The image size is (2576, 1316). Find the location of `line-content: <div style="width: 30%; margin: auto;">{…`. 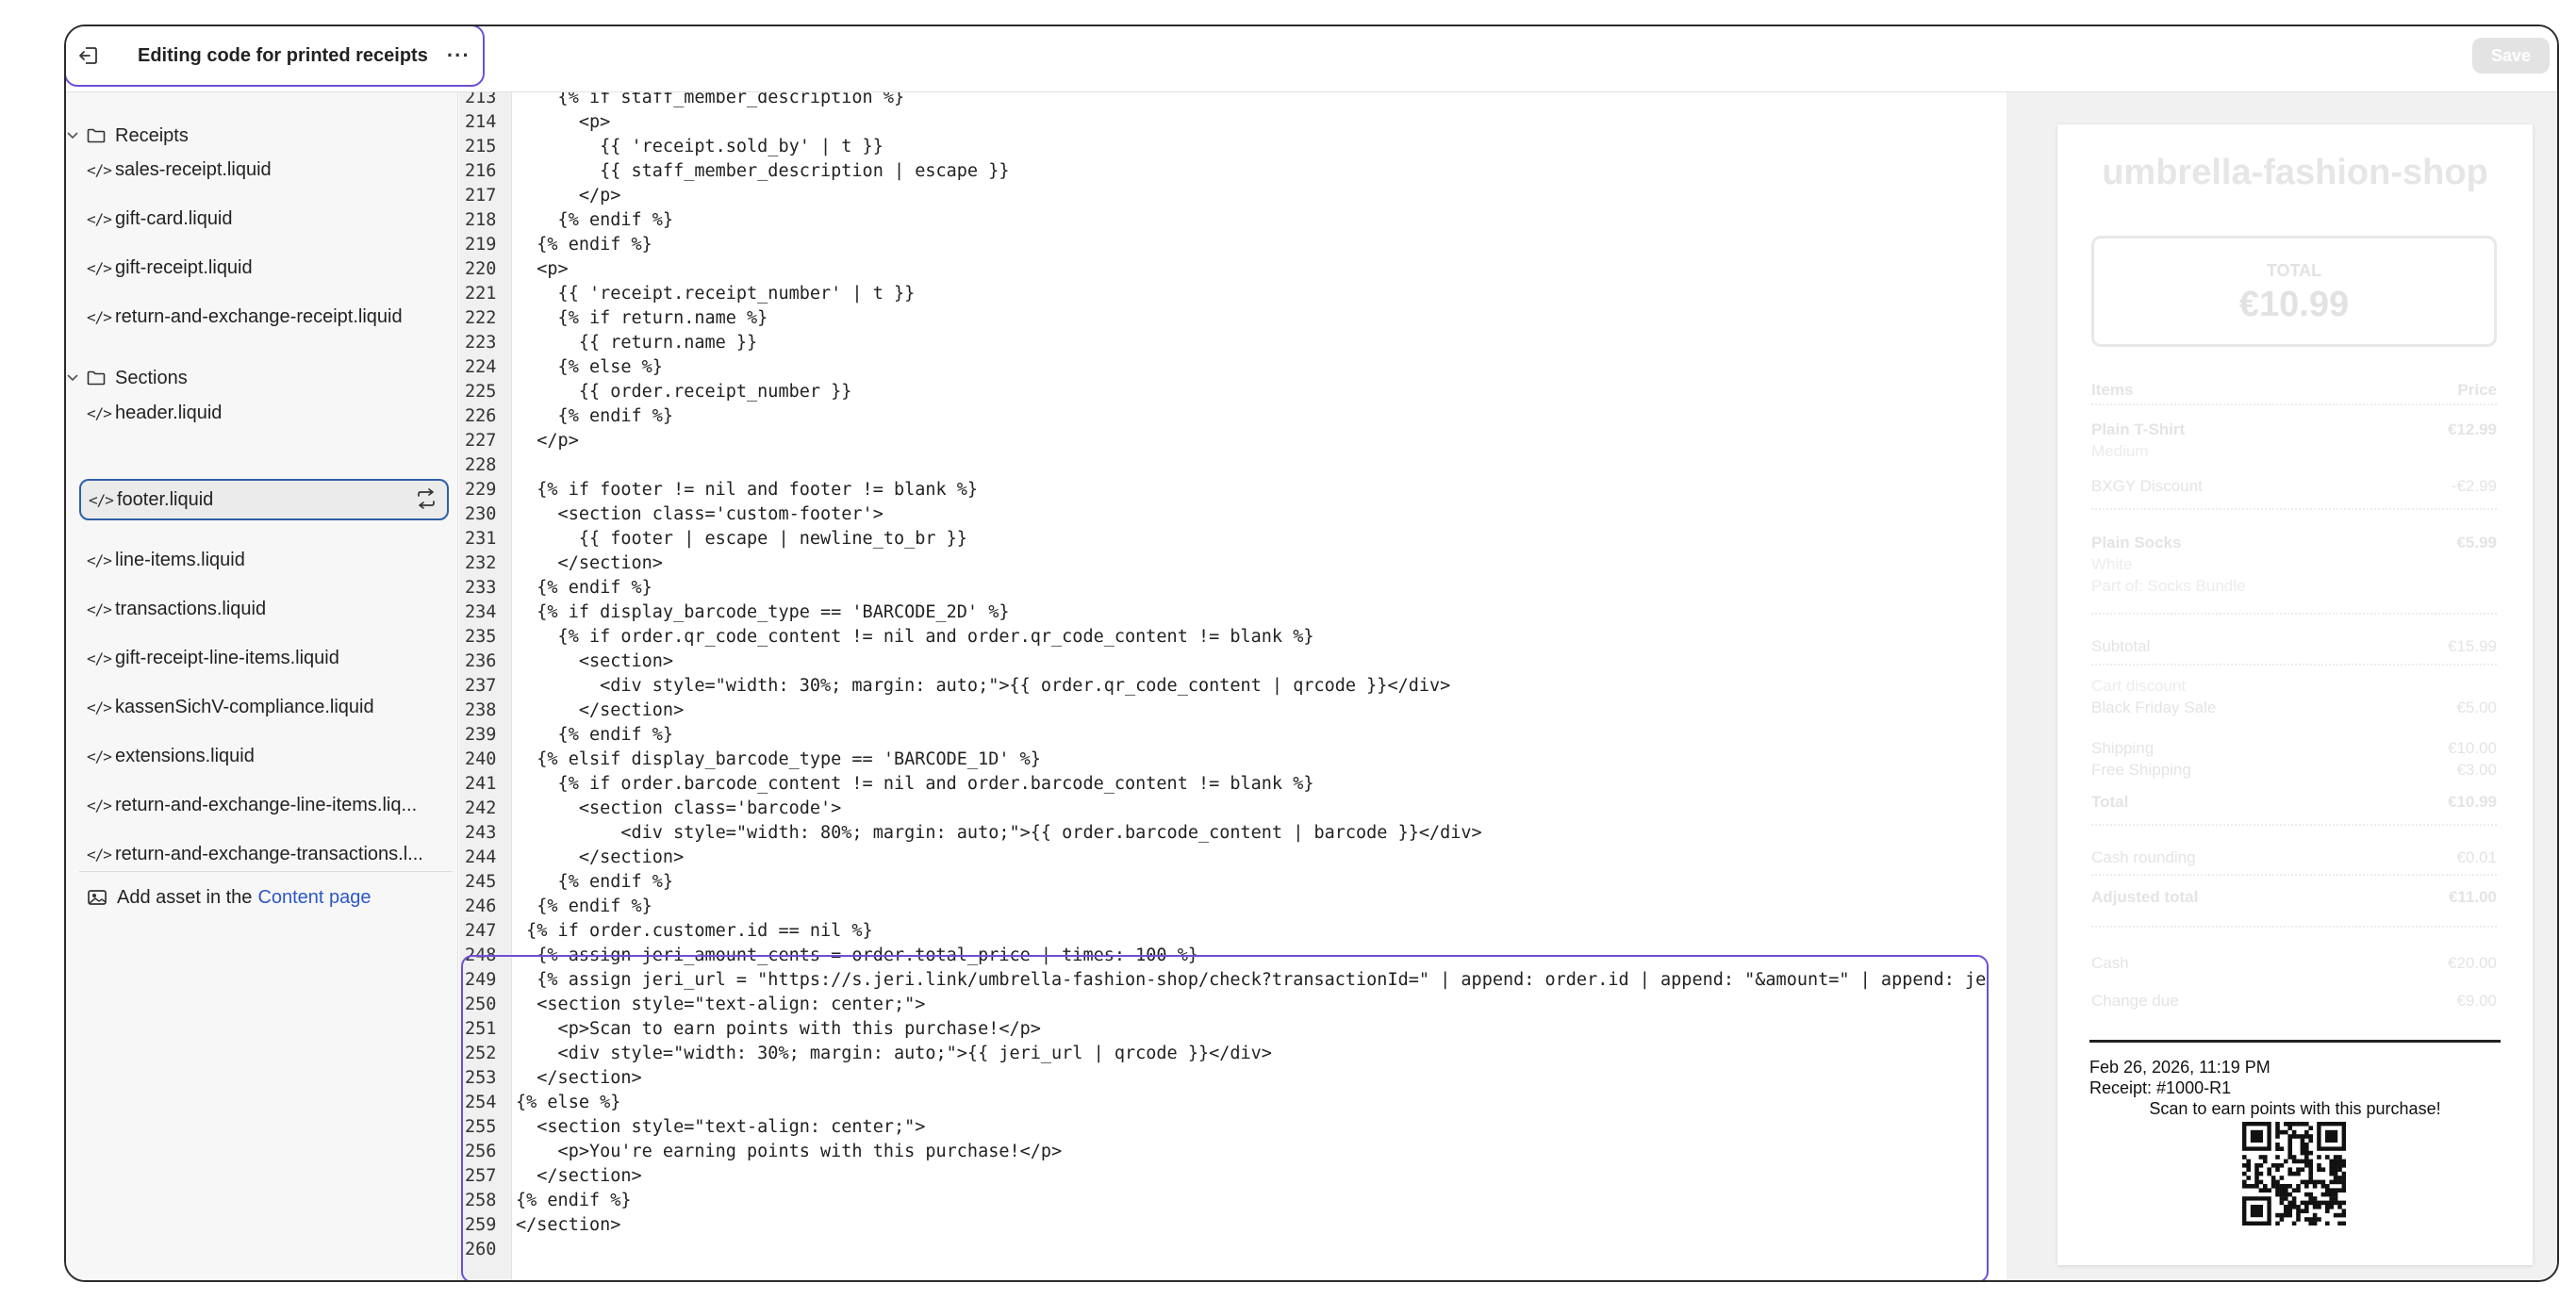

line-content: <div style="width: 30%; margin: auto;">{… is located at coordinates (892, 1054).